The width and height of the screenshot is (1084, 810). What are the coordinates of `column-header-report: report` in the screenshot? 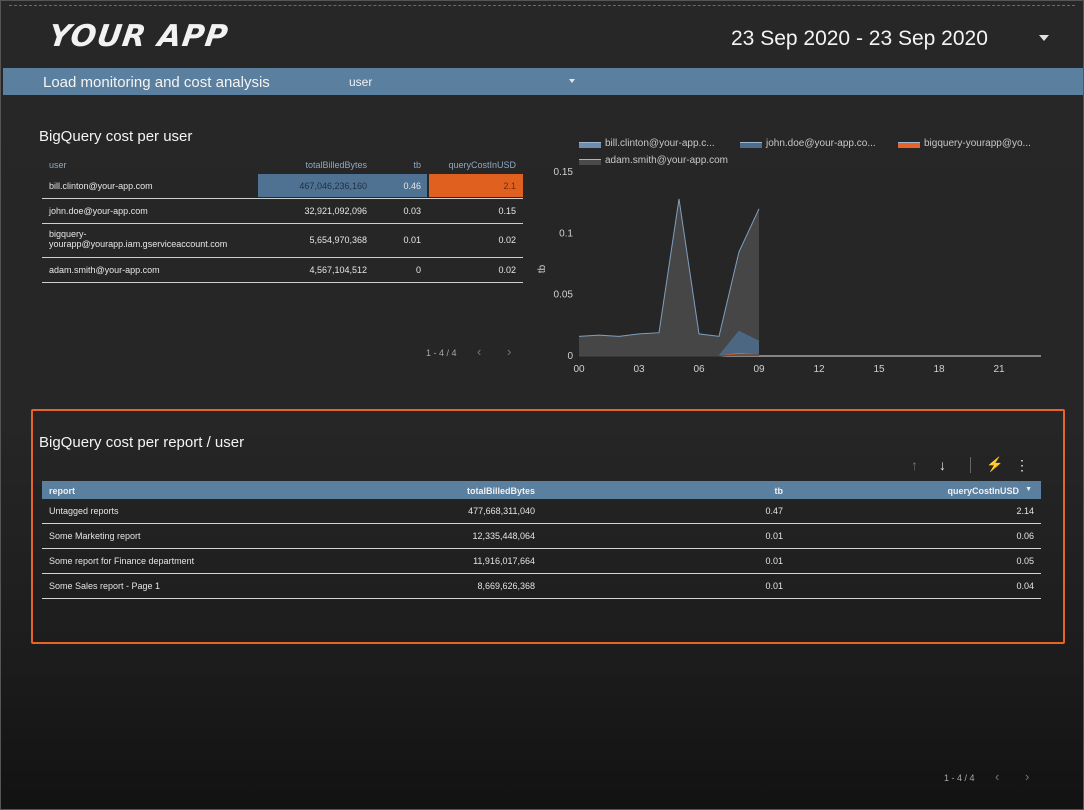 It's located at (62, 491).